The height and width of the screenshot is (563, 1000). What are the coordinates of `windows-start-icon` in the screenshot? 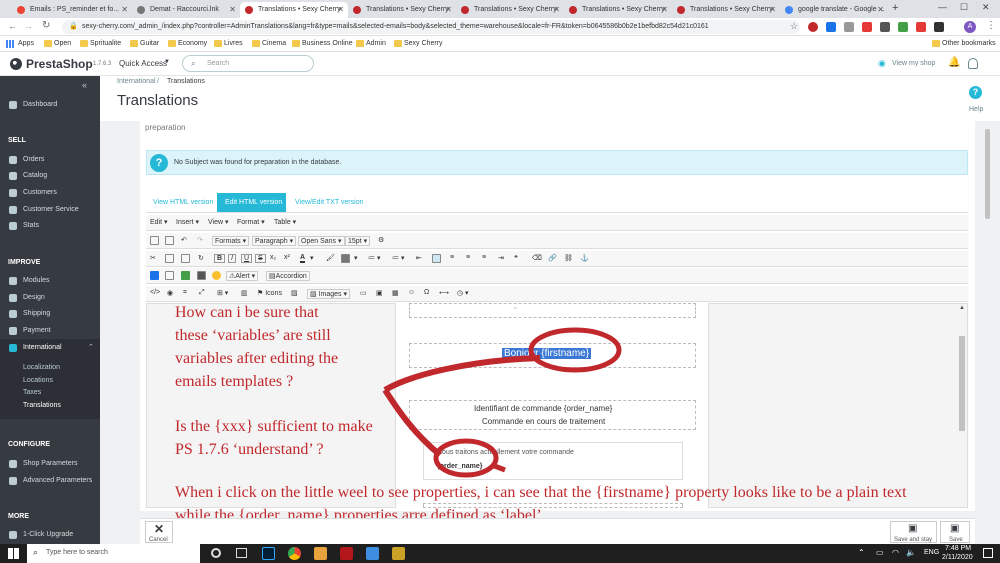 It's located at (13, 553).